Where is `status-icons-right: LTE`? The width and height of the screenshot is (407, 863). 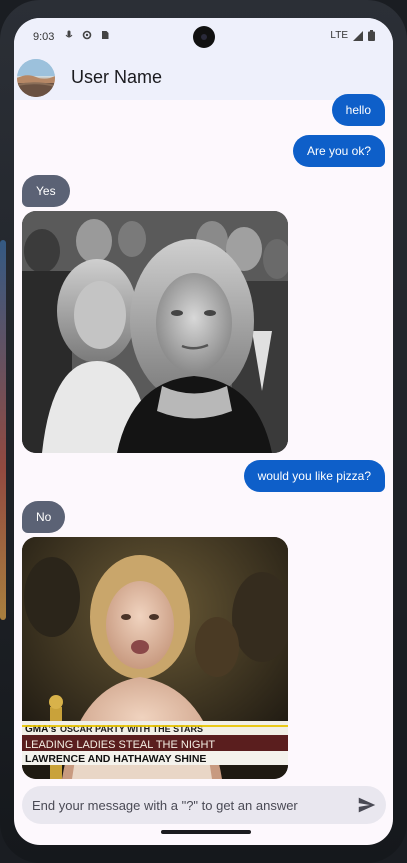 status-icons-right: LTE is located at coordinates (352, 35).